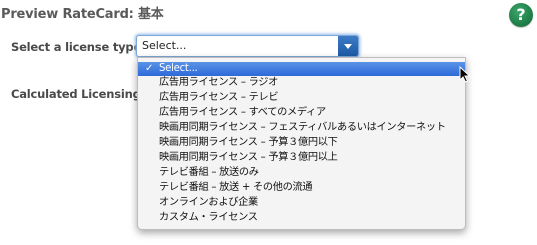  What do you see at coordinates (521, 15) in the screenshot?
I see `help-icon: ?` at bounding box center [521, 15].